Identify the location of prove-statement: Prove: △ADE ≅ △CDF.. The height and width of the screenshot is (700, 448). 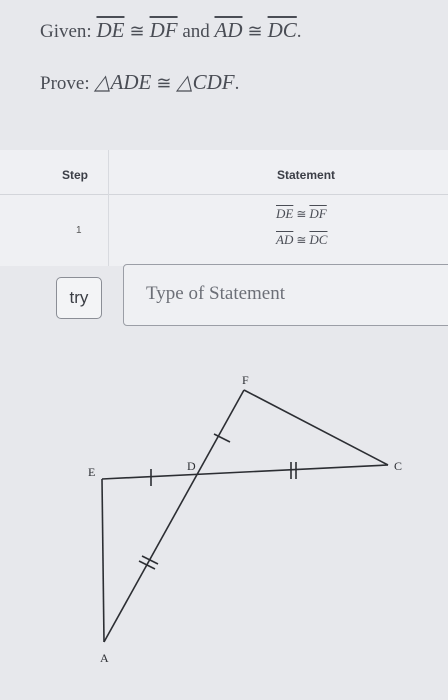
(139, 82).